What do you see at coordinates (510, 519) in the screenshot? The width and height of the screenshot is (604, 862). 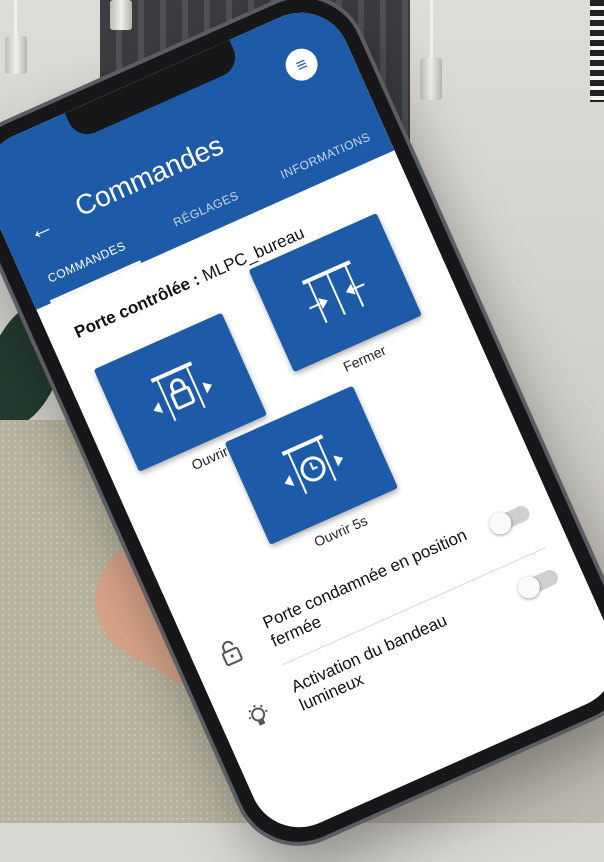 I see `locked-closed-toggle` at bounding box center [510, 519].